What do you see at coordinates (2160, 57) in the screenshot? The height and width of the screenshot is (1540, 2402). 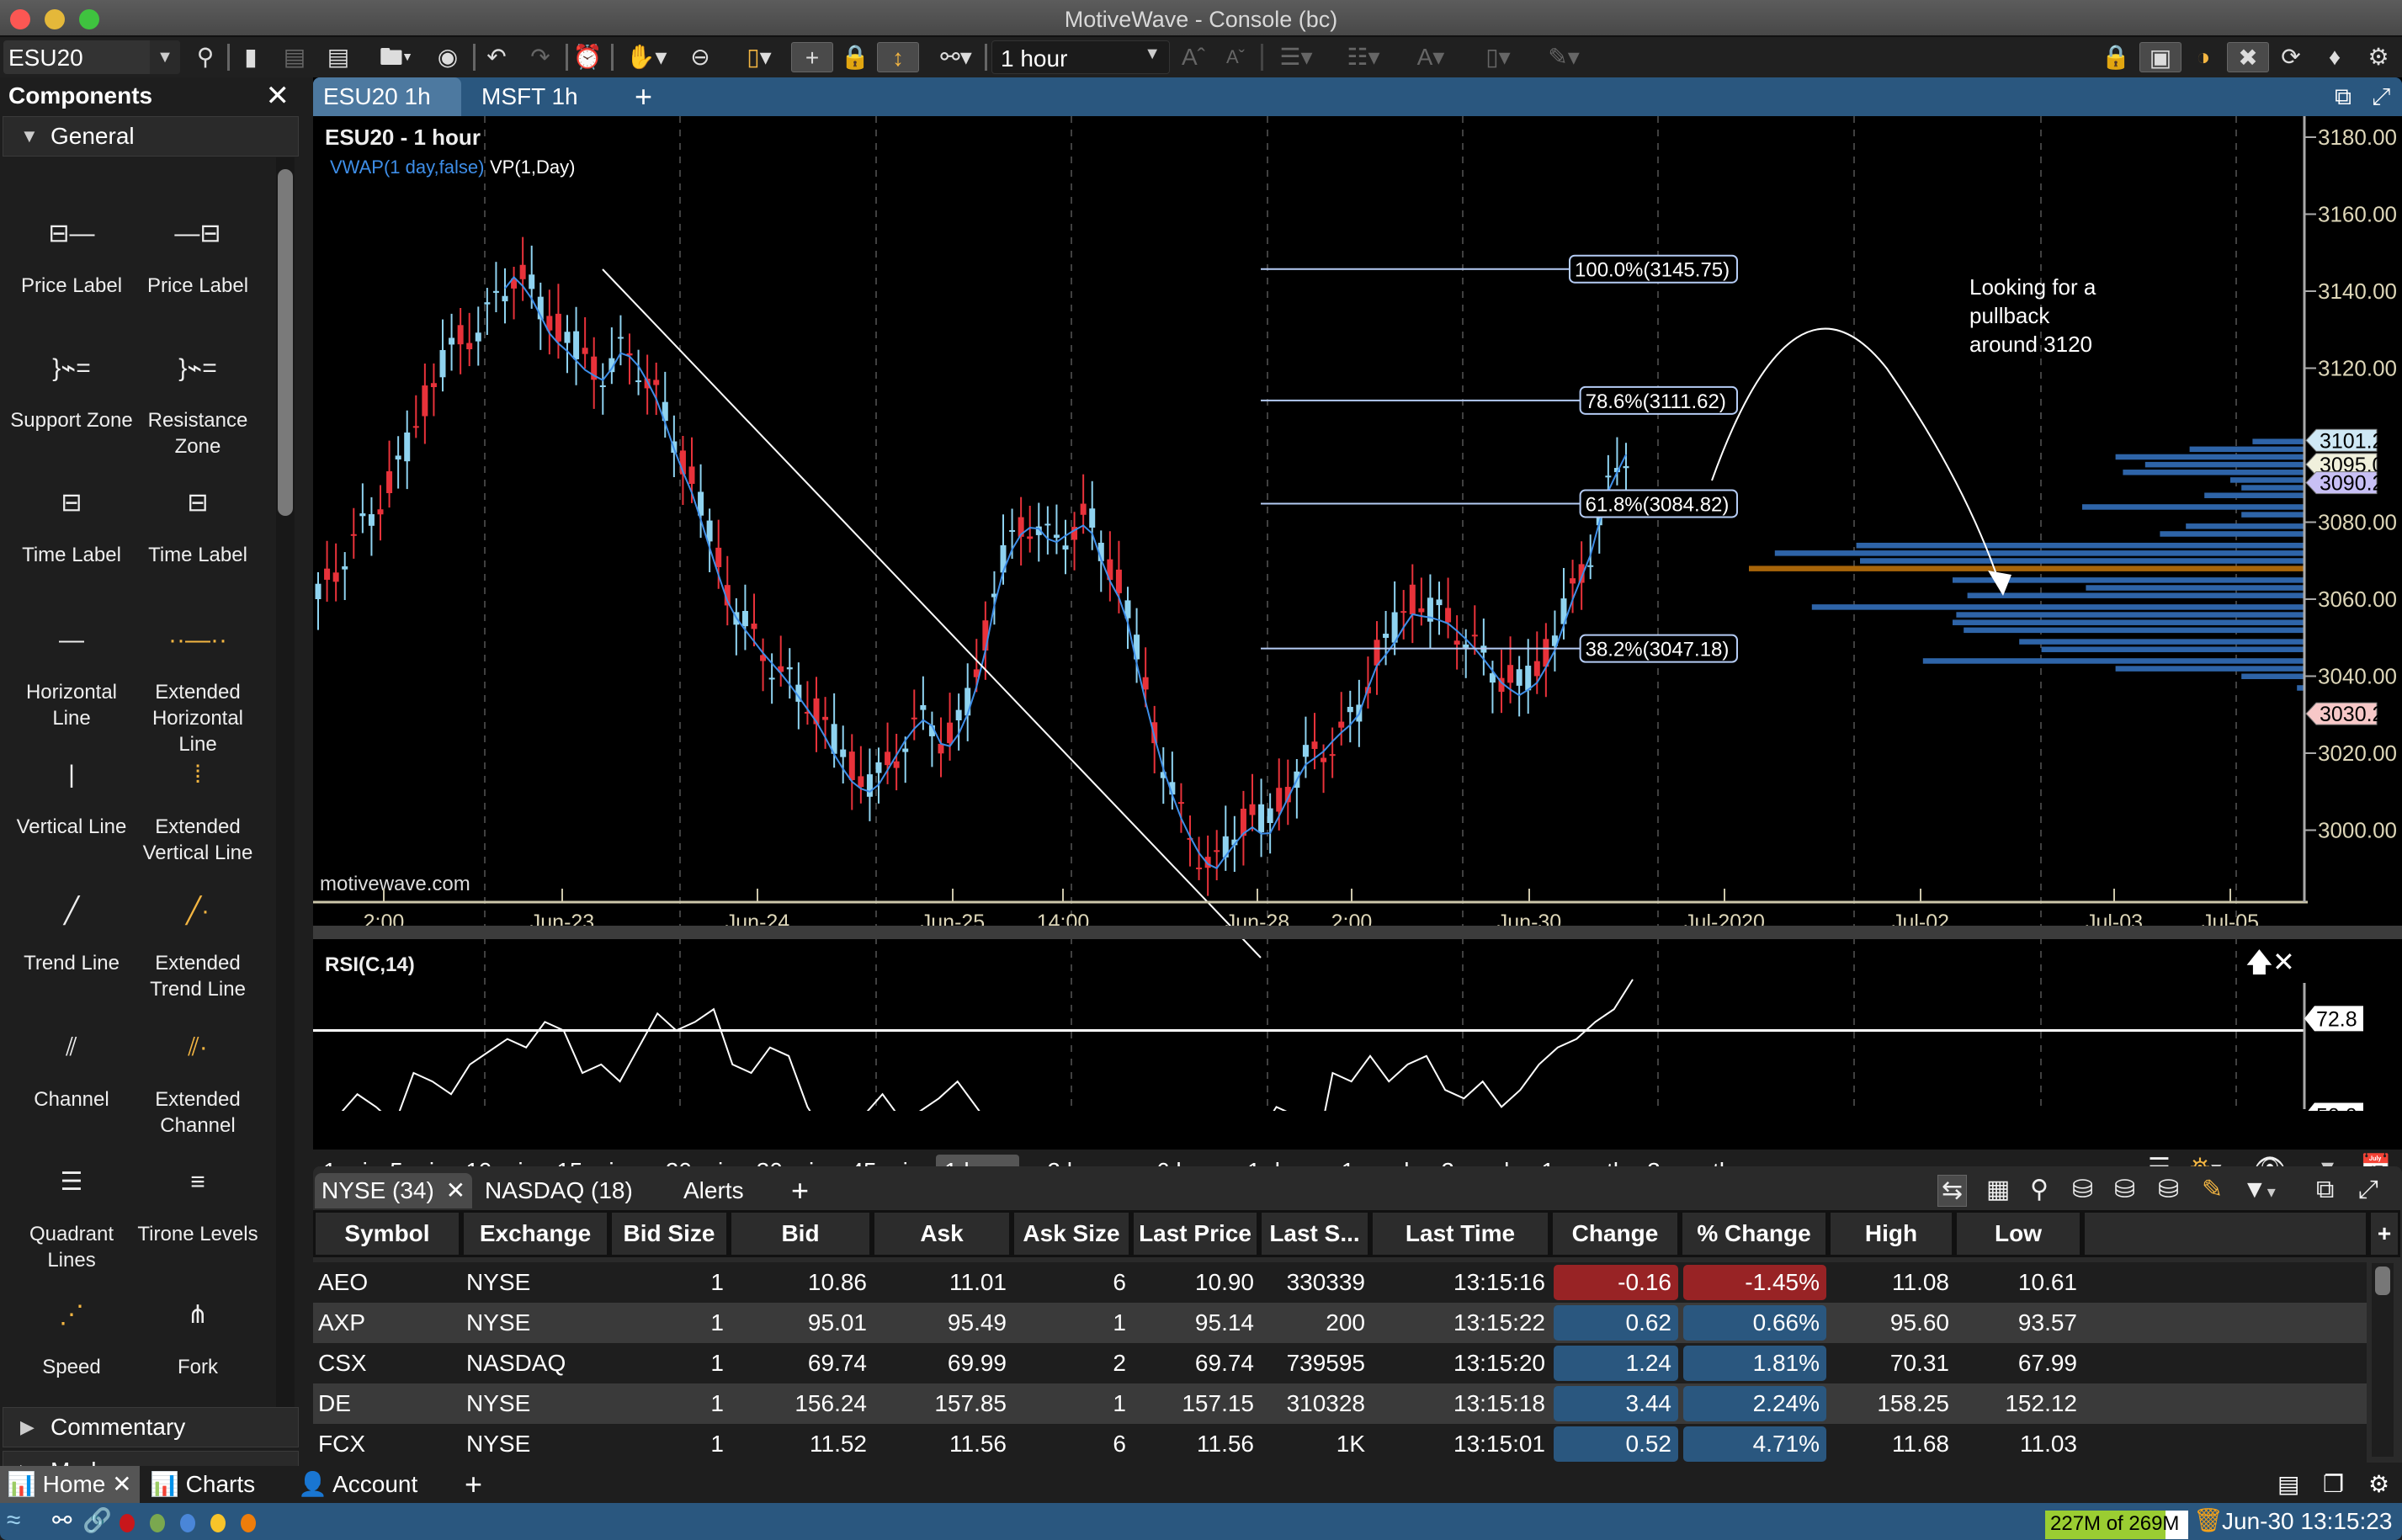 I see `layout-icon: ▣` at bounding box center [2160, 57].